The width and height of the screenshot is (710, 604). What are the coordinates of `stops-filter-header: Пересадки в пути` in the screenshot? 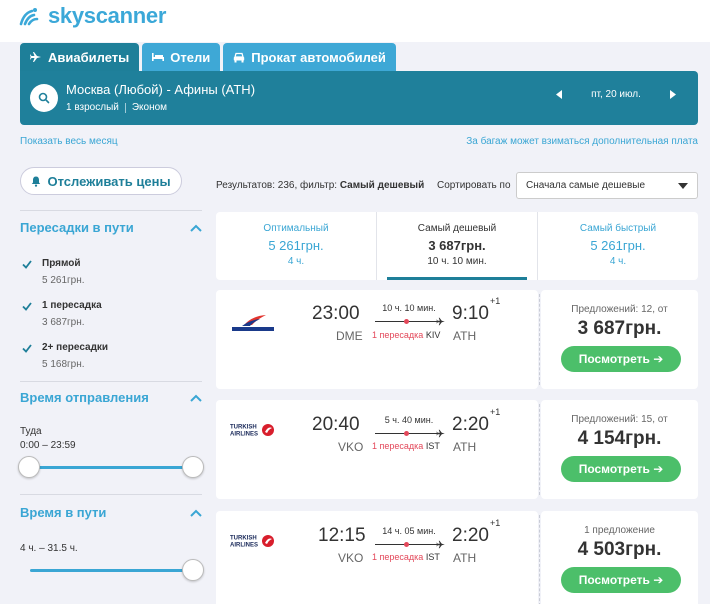 It's located at (111, 227).